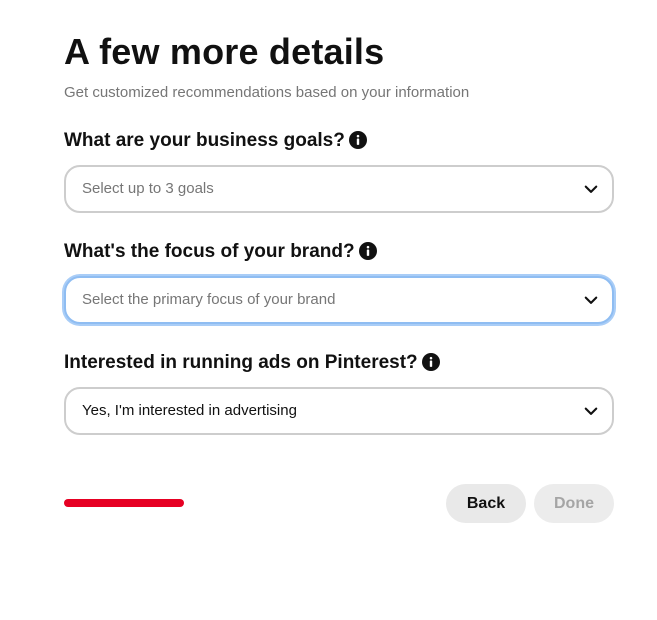 Image resolution: width=657 pixels, height=620 pixels. What do you see at coordinates (209, 251) in the screenshot?
I see `brand-focus-label-text: What's the focus of your brand?` at bounding box center [209, 251].